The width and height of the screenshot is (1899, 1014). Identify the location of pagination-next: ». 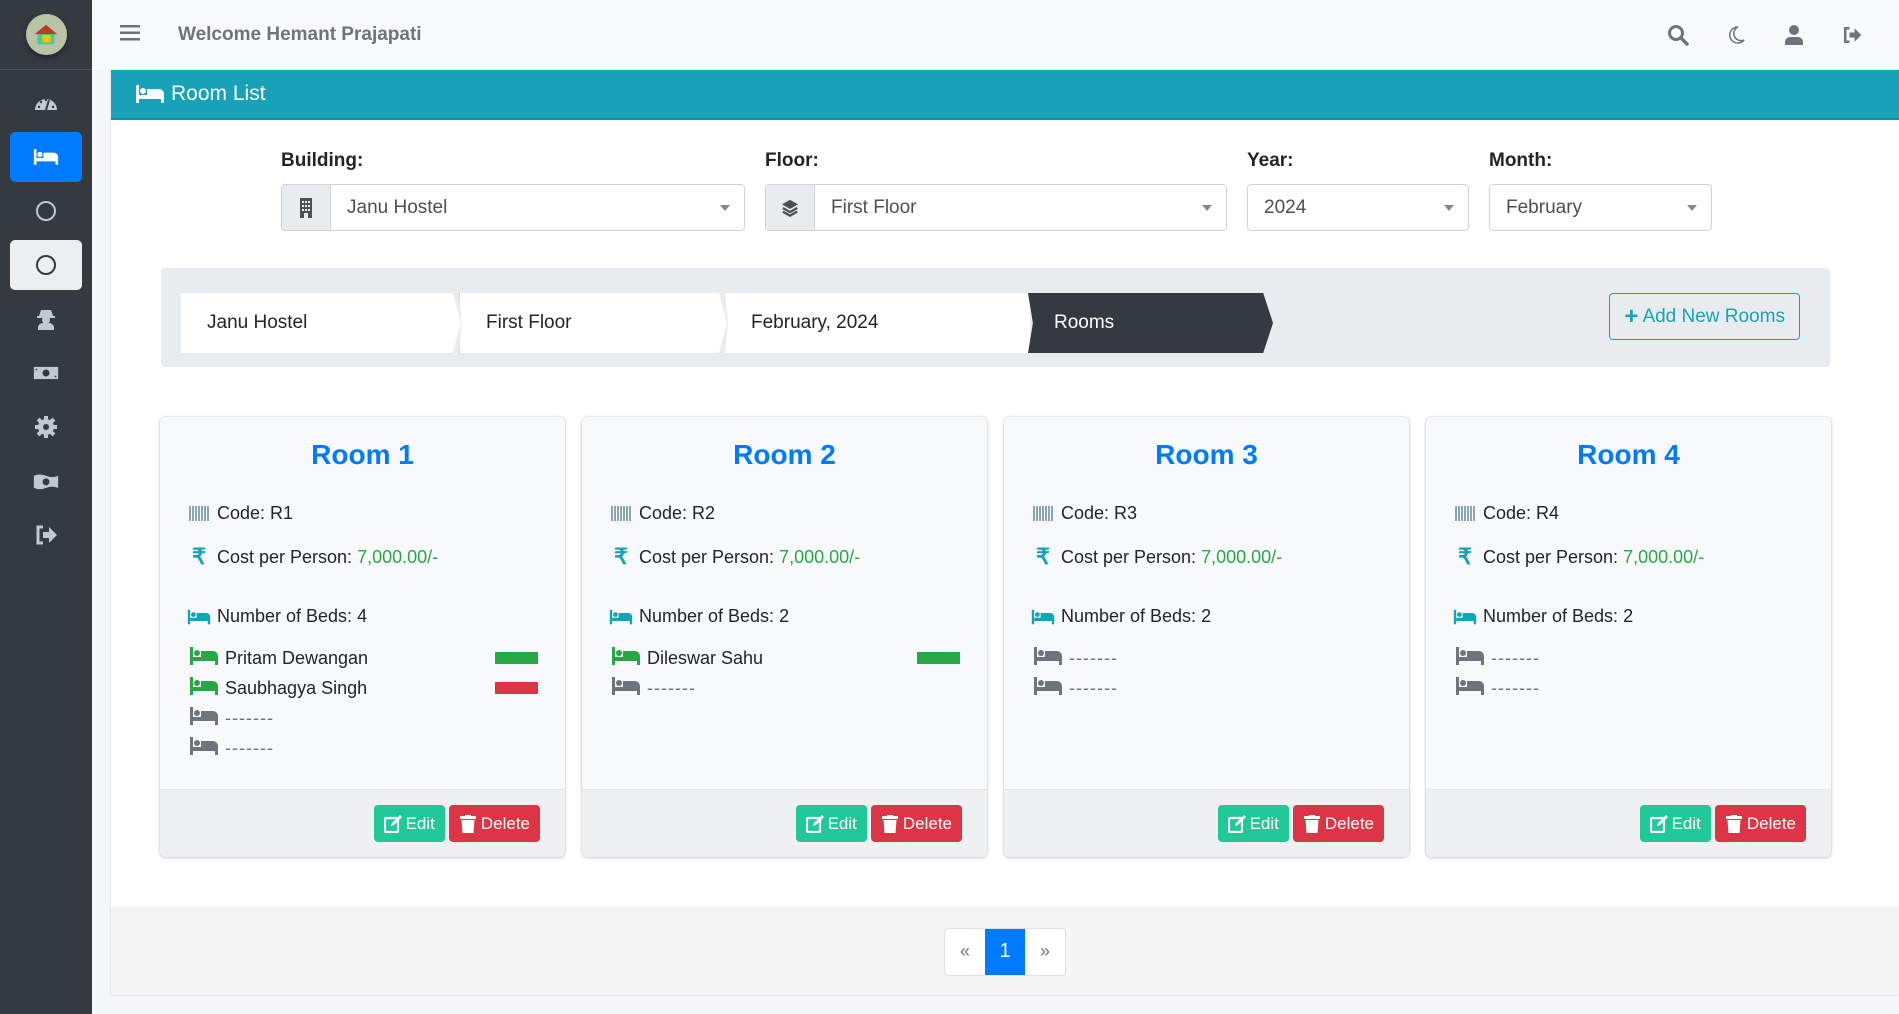
(1045, 952).